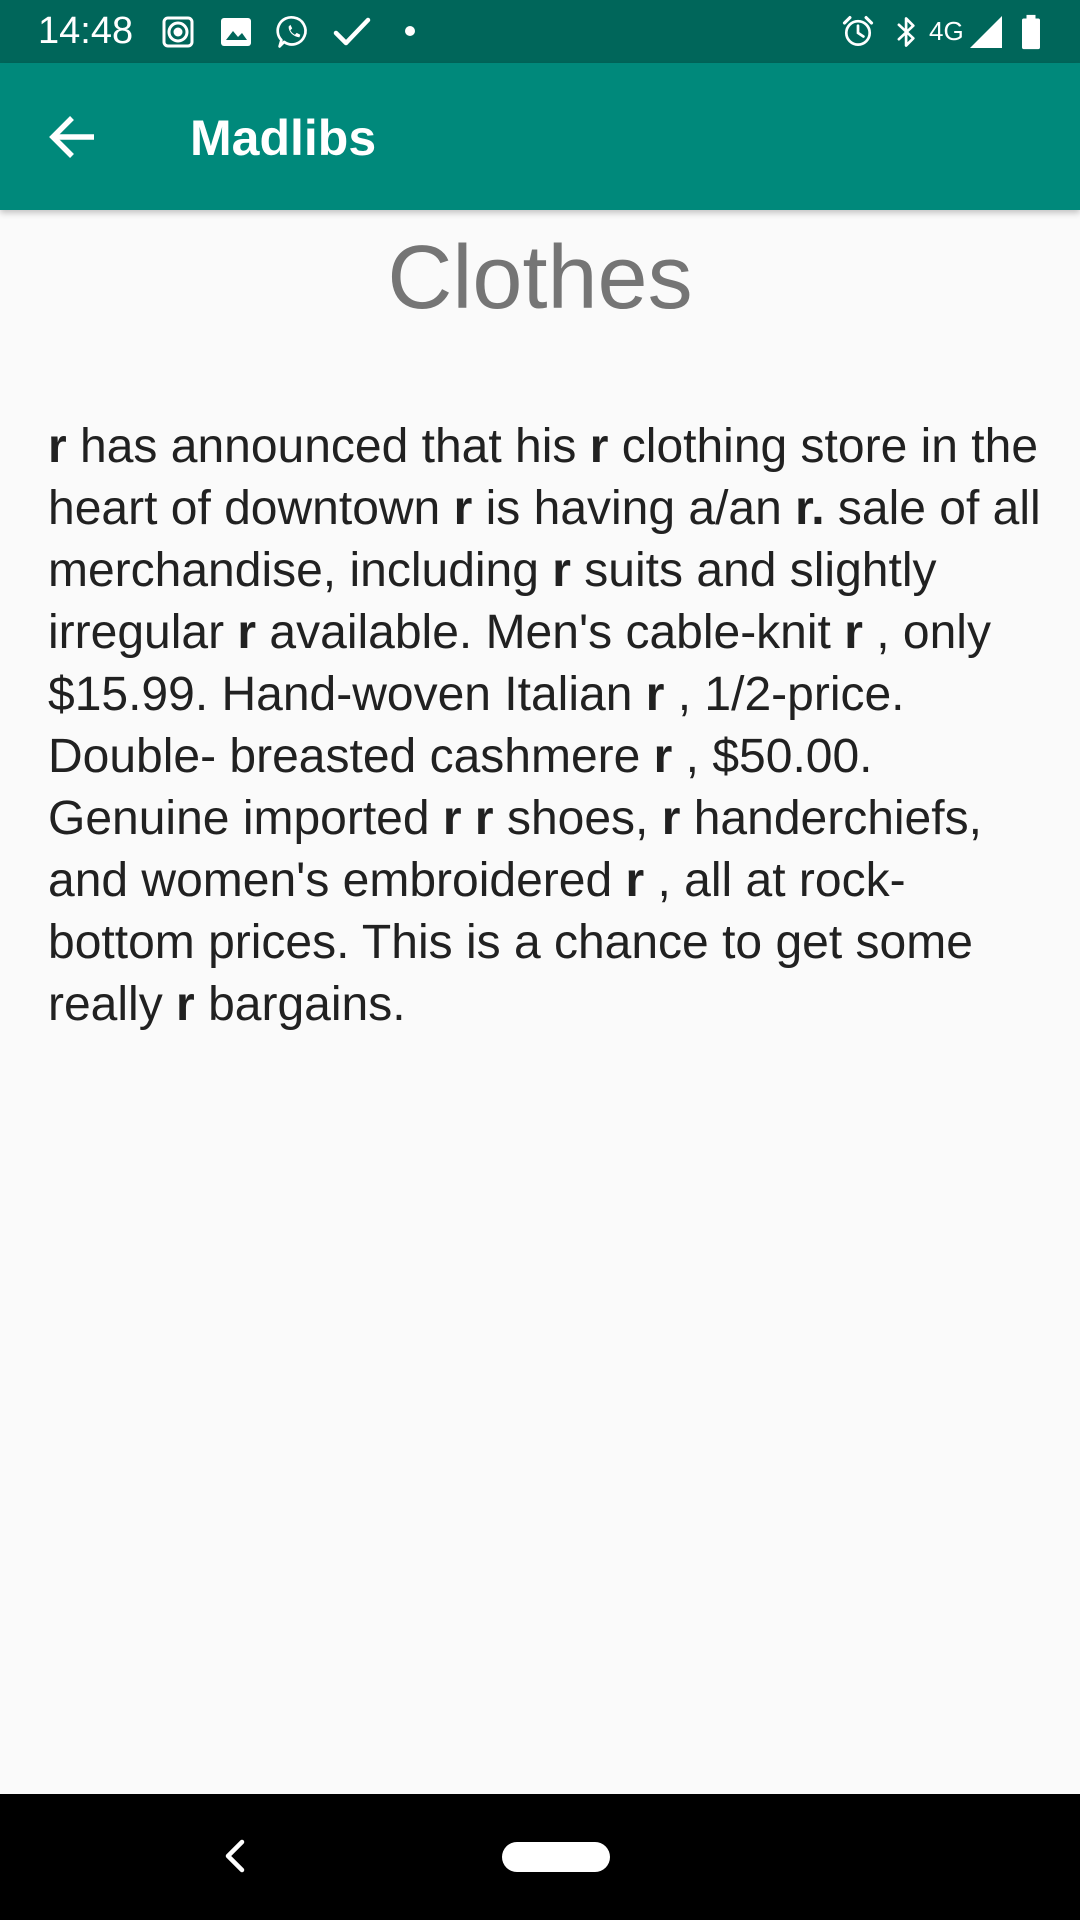 The height and width of the screenshot is (1920, 1080). Describe the element at coordinates (468, 818) in the screenshot. I see `madlib-placeholder: r r` at that location.